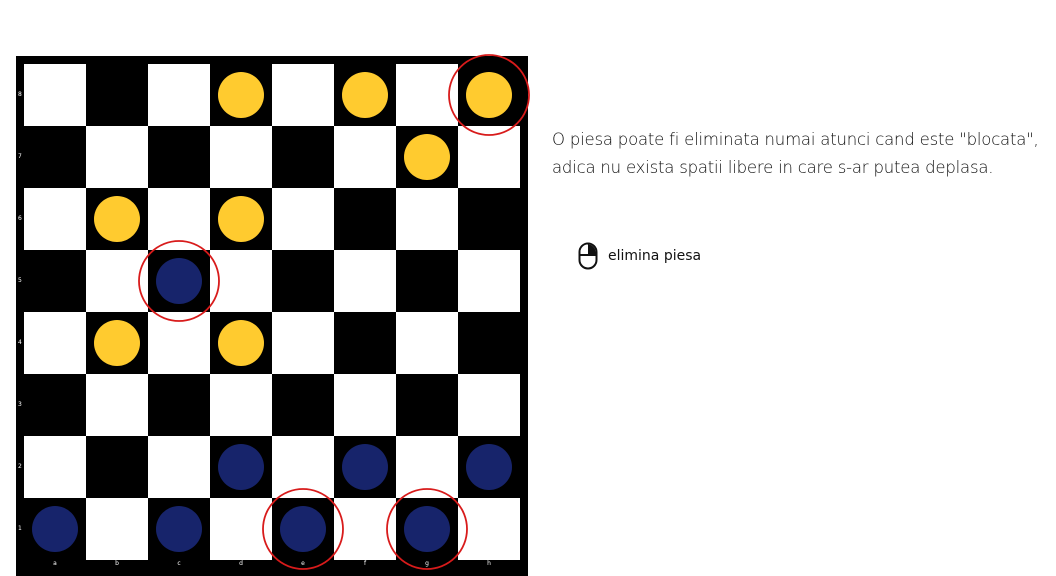 The image size is (1056, 576). What do you see at coordinates (303, 95) in the screenshot?
I see `square-e8` at bounding box center [303, 95].